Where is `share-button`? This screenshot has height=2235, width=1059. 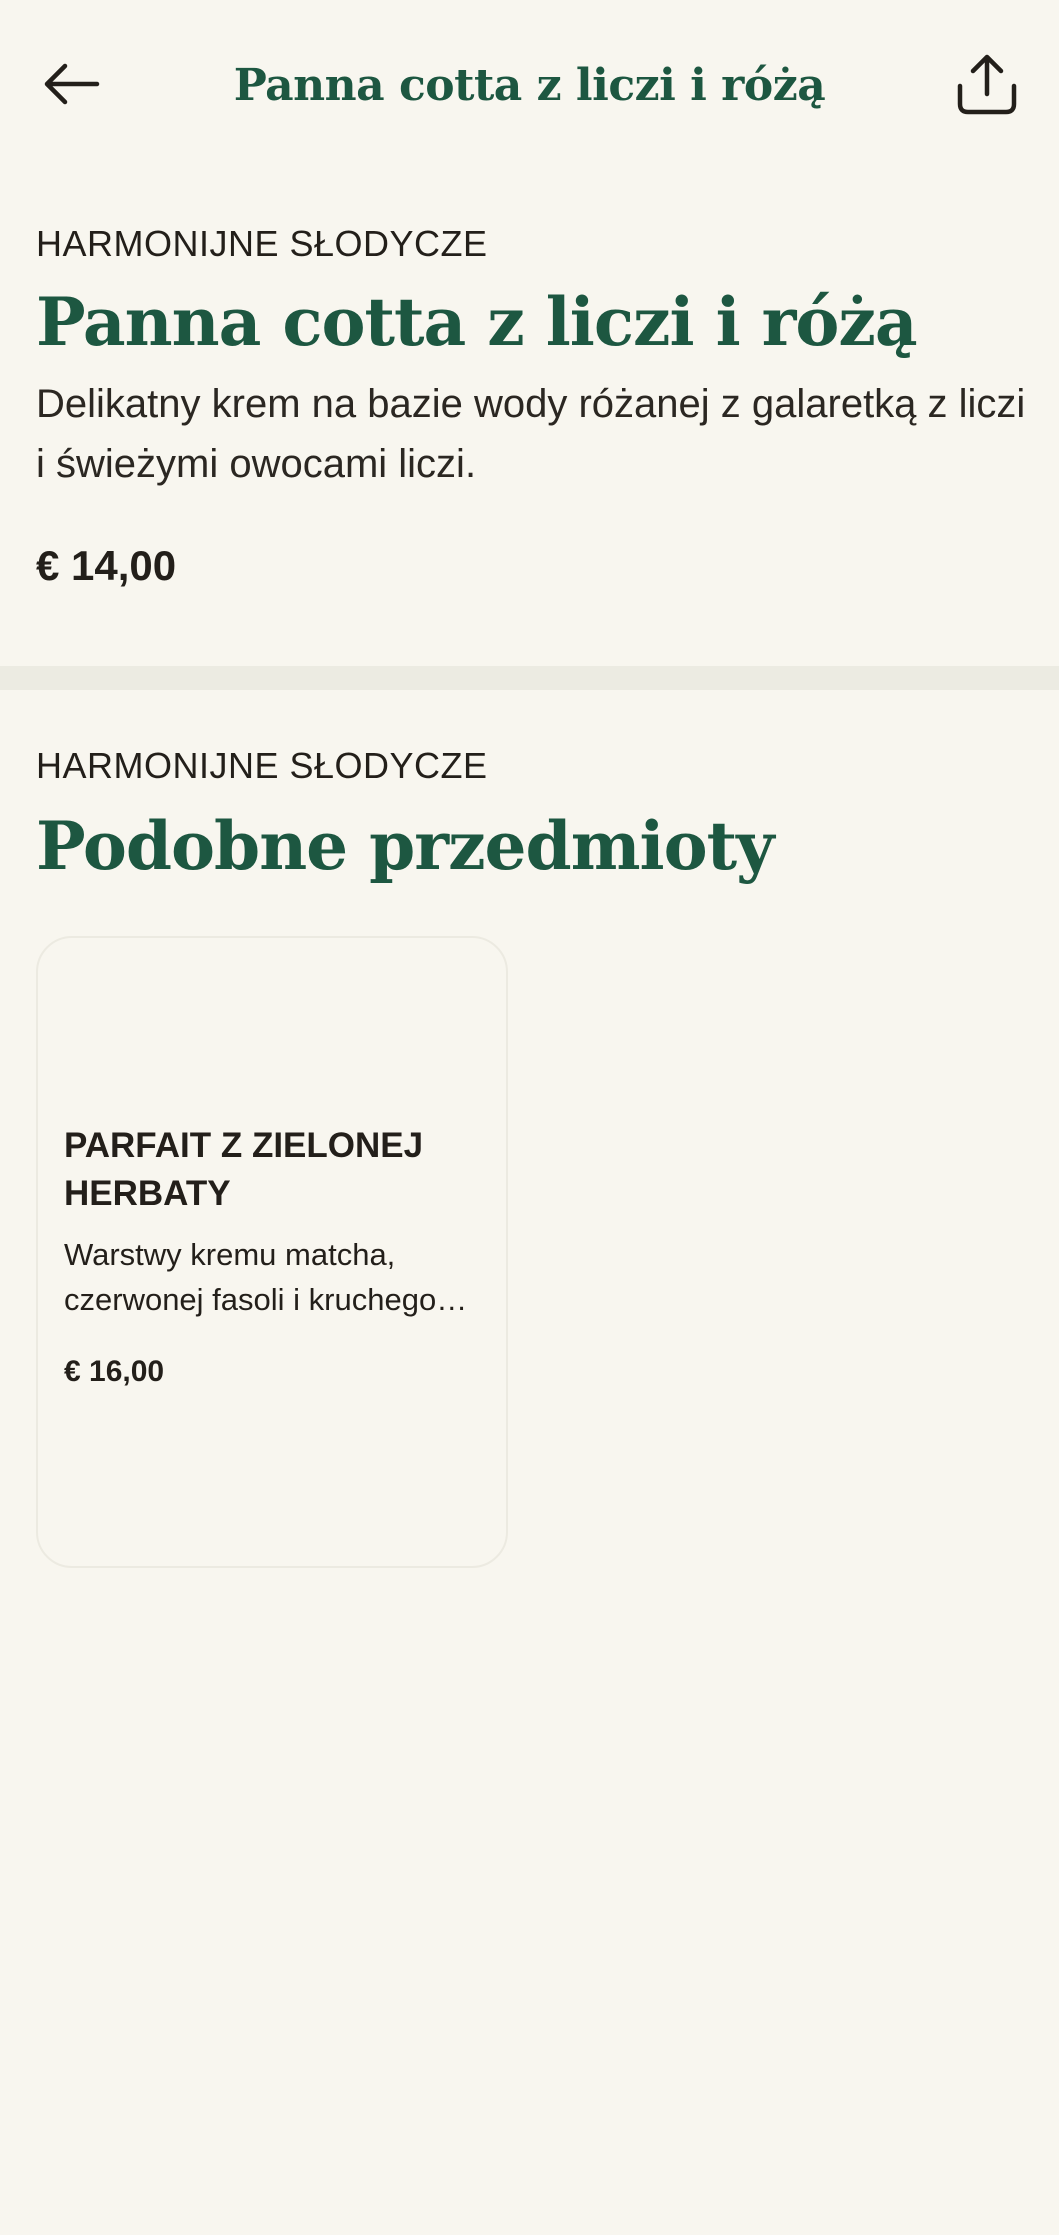
share-button is located at coordinates (987, 84).